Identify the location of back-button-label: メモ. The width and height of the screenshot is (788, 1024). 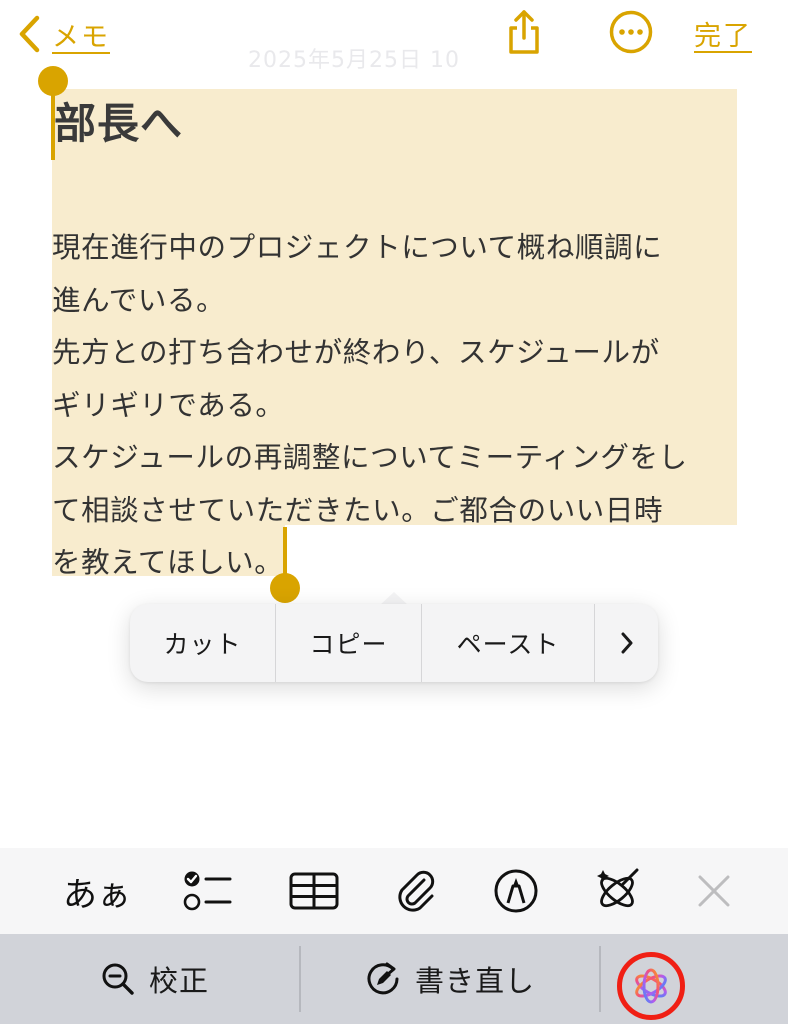
(81, 37).